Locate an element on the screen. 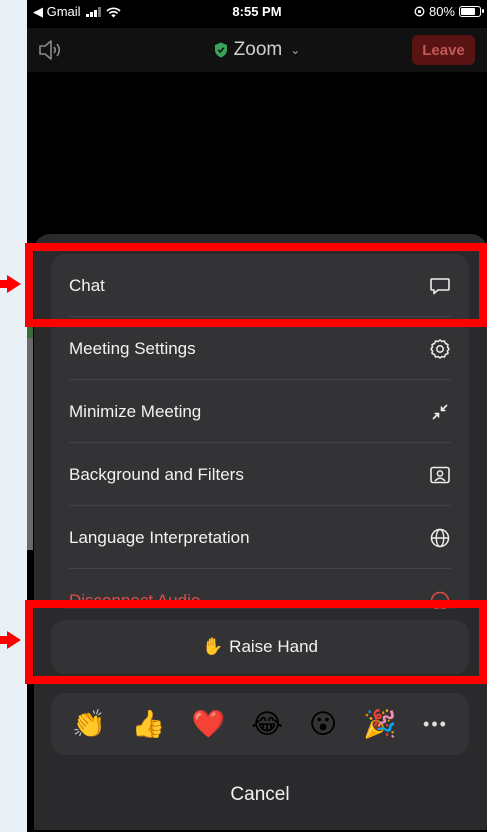  laughing-reaction-icon: 😂 is located at coordinates (267, 724).